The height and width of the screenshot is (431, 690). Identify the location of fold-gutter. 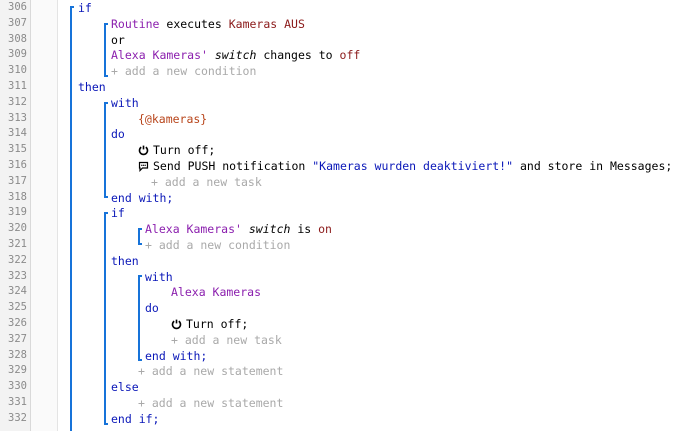
(44, 215).